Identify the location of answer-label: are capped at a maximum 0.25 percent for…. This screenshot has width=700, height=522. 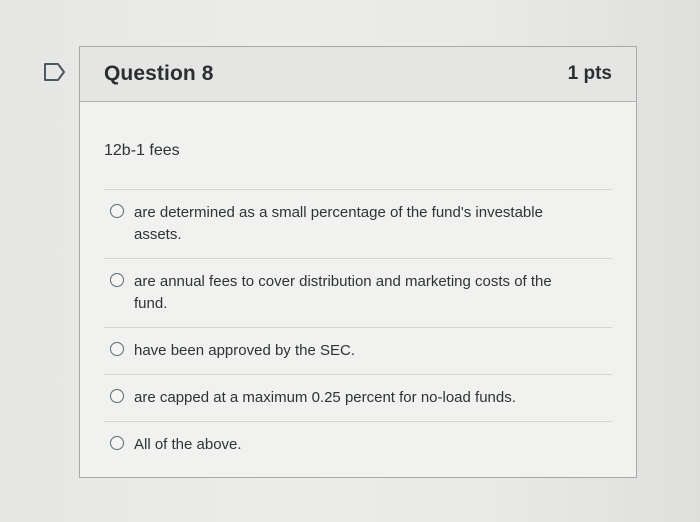
(325, 398).